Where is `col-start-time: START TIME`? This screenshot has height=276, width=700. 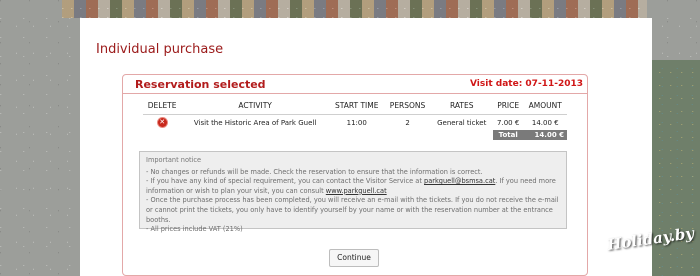
col-start-time: START TIME is located at coordinates (356, 107).